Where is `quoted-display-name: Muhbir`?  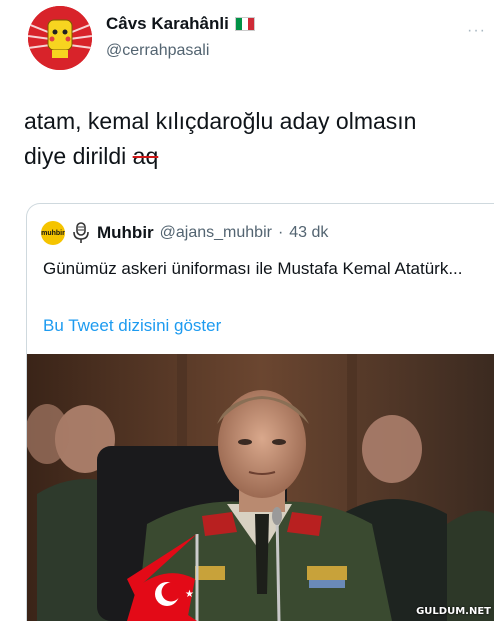
quoted-display-name: Muhbir is located at coordinates (125, 233).